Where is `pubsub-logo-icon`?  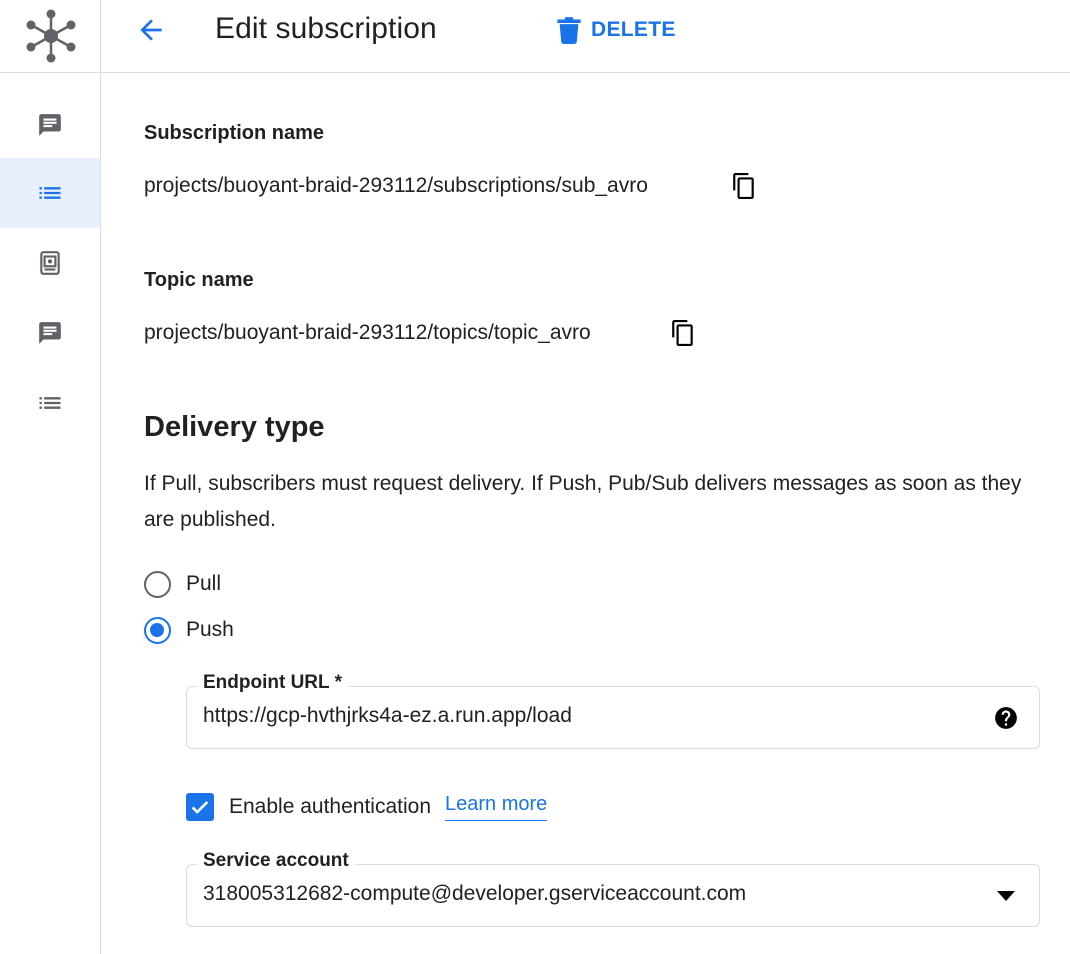 pubsub-logo-icon is located at coordinates (50, 36).